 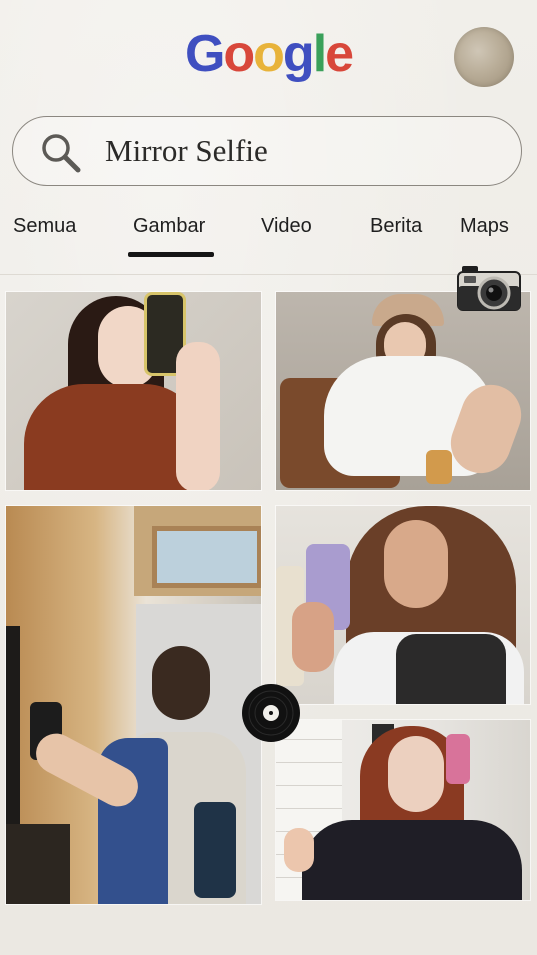 I want to click on profile-avatar, so click(x=484, y=57).